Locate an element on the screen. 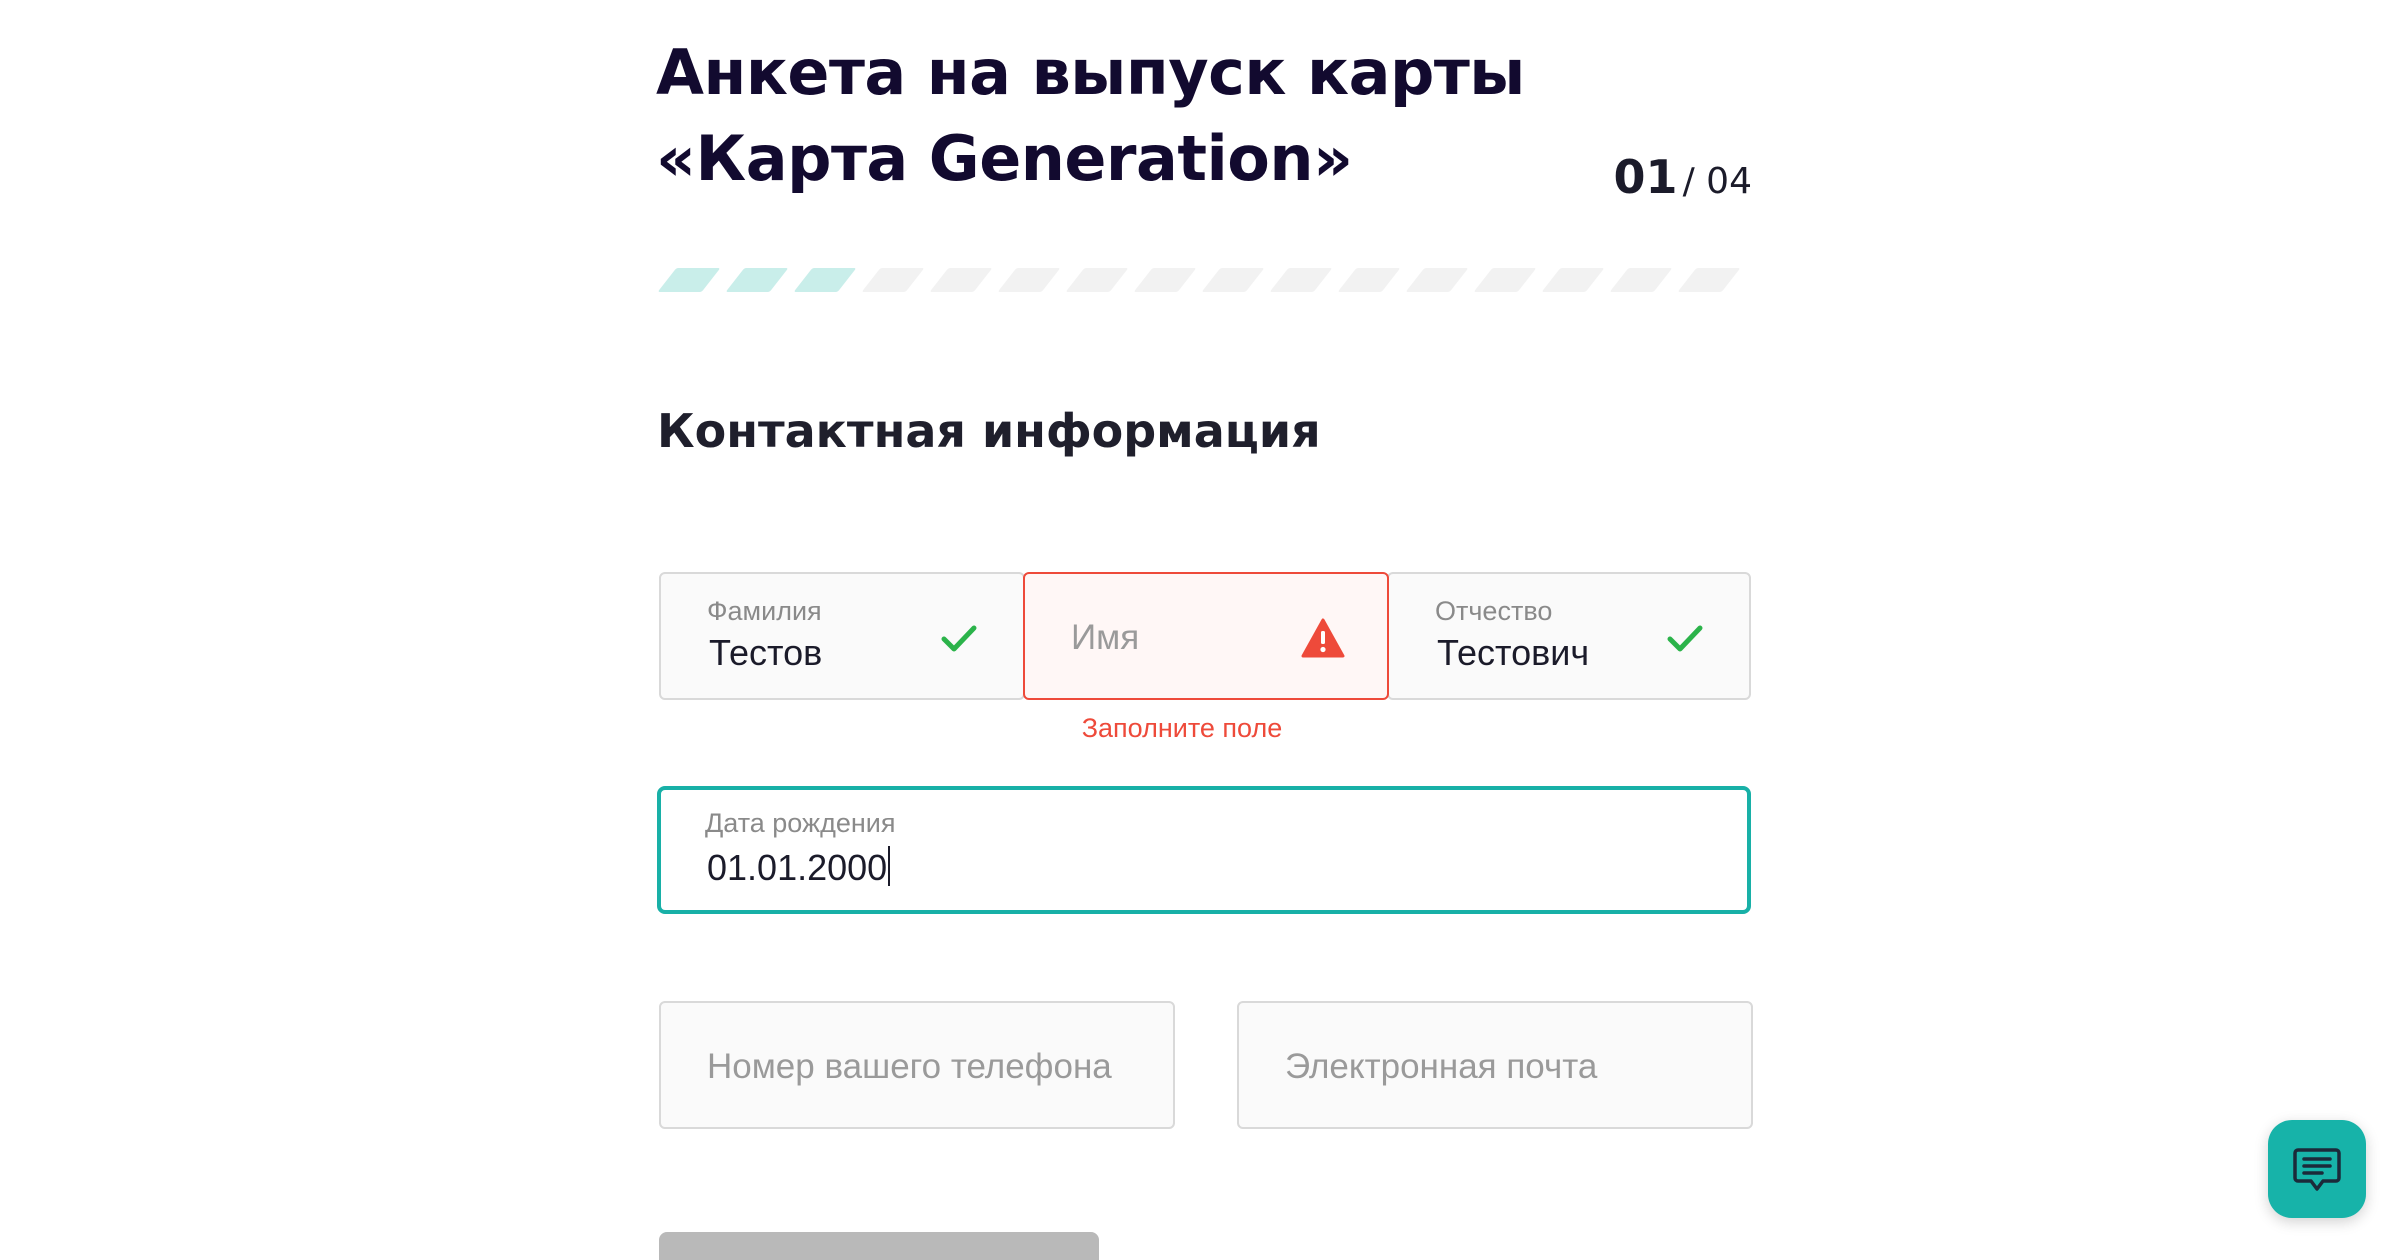 The height and width of the screenshot is (1260, 2400). birthdate-field: Дата рождения 01.01.2000 is located at coordinates (1204, 850).